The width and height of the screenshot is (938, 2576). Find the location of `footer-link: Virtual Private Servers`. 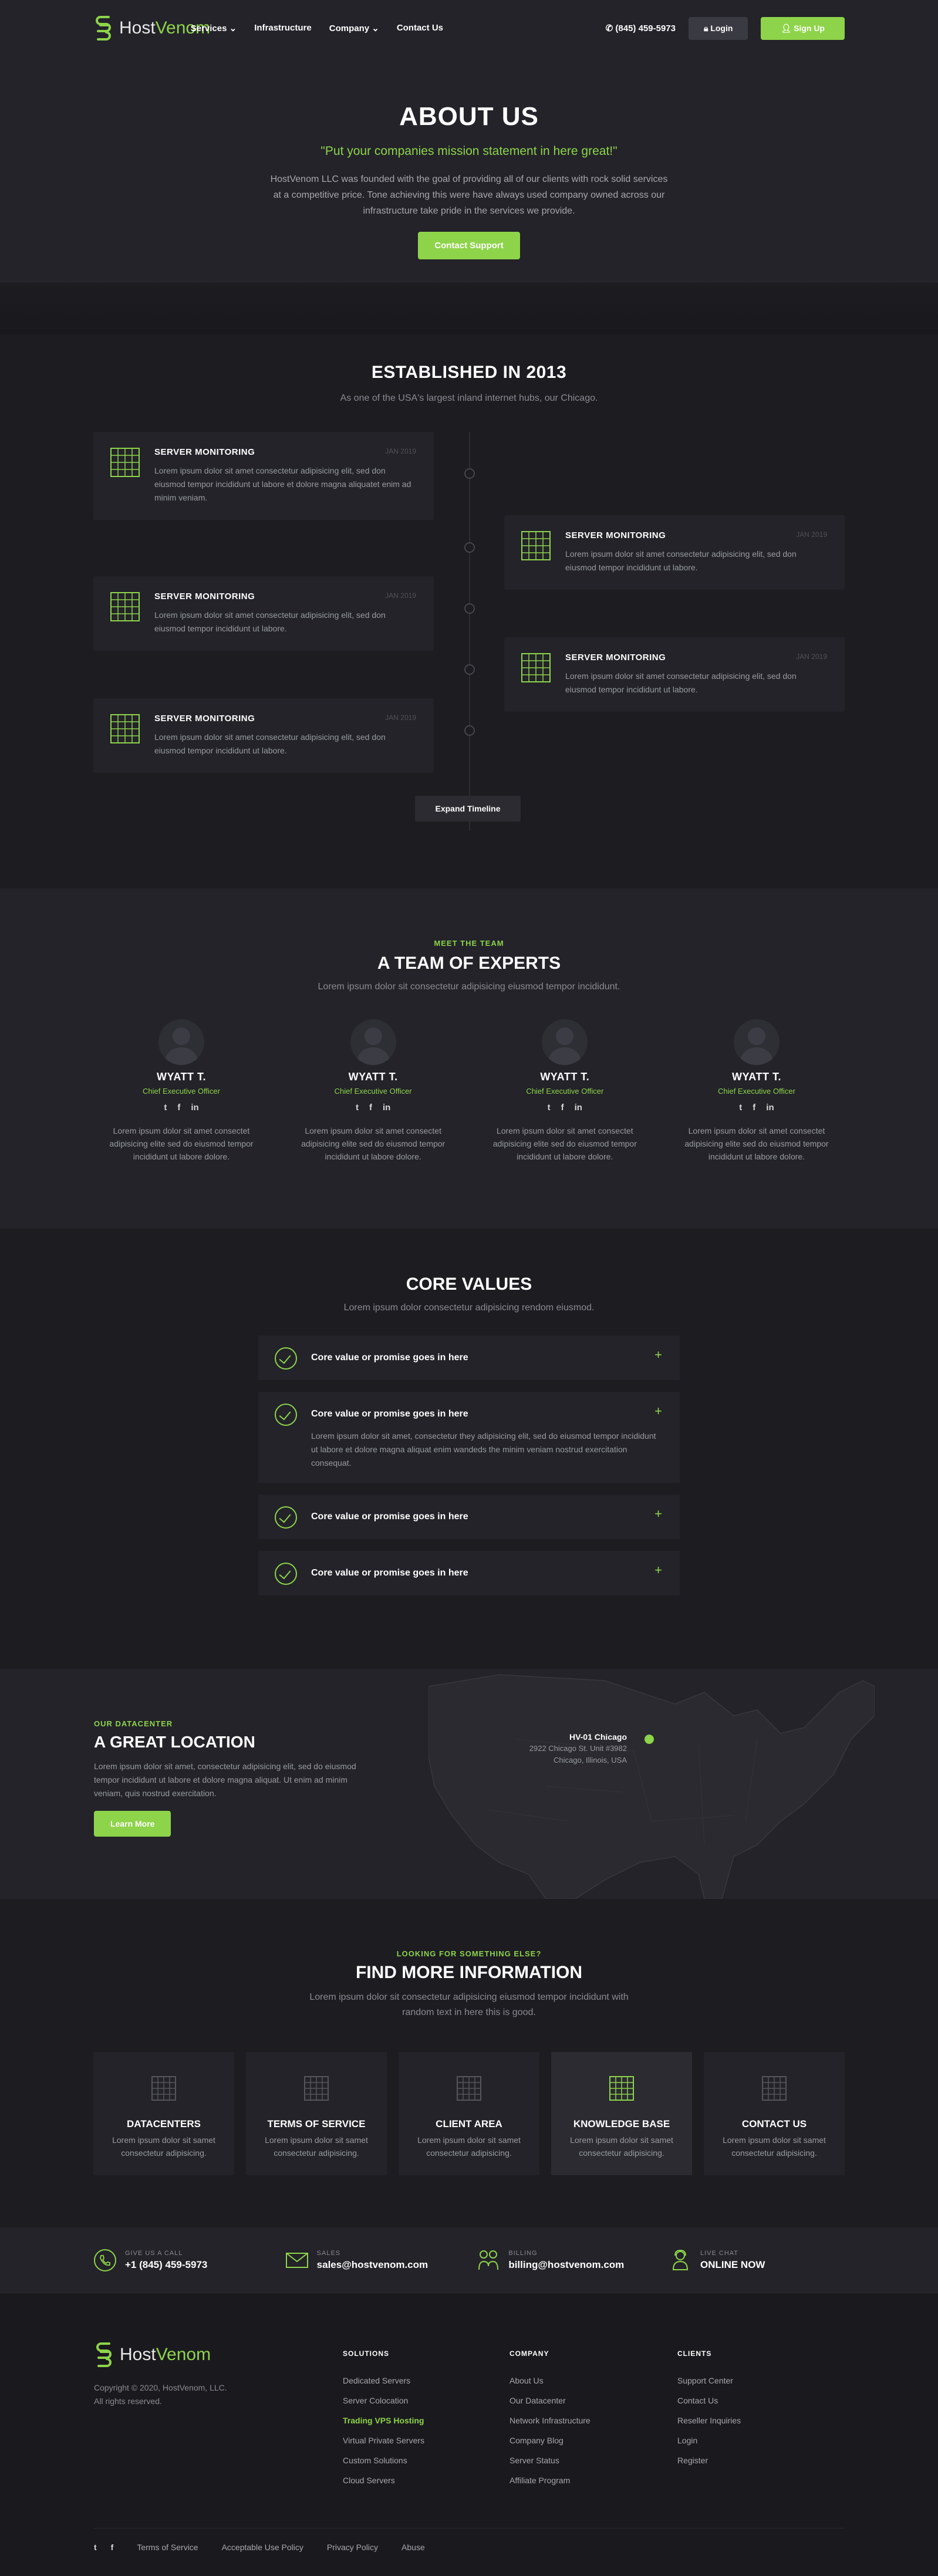

footer-link: Virtual Private Servers is located at coordinates (383, 2440).